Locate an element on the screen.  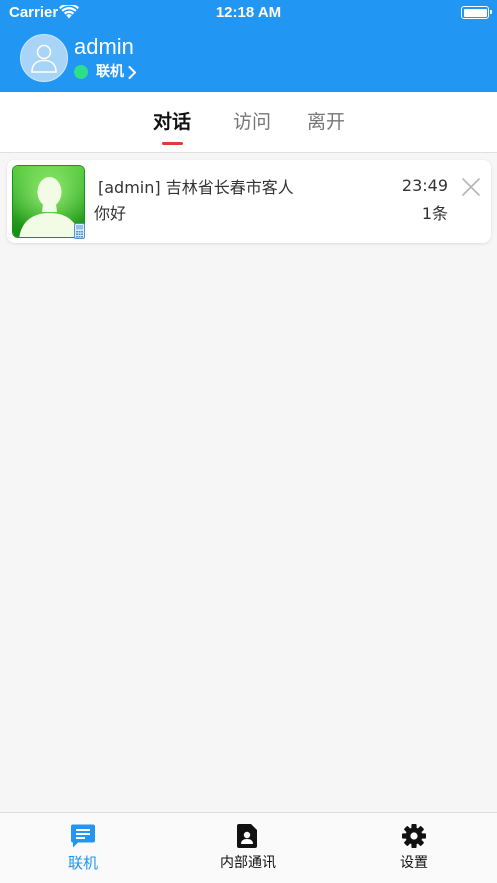
conversation-tabs: 对话 访问 离开 is located at coordinates (248, 122).